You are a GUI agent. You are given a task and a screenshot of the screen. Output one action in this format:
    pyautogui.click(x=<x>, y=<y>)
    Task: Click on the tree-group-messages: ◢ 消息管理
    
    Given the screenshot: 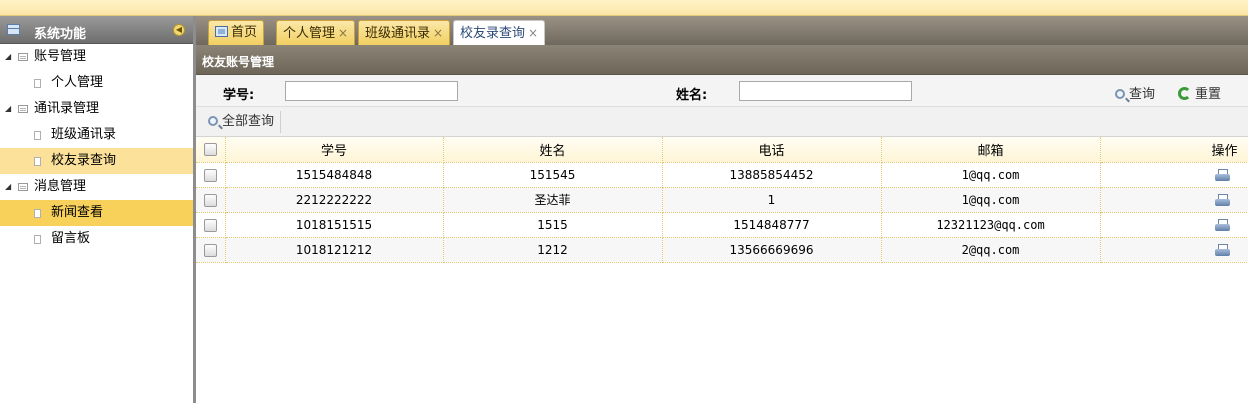 What is the action you would take?
    pyautogui.click(x=96, y=187)
    